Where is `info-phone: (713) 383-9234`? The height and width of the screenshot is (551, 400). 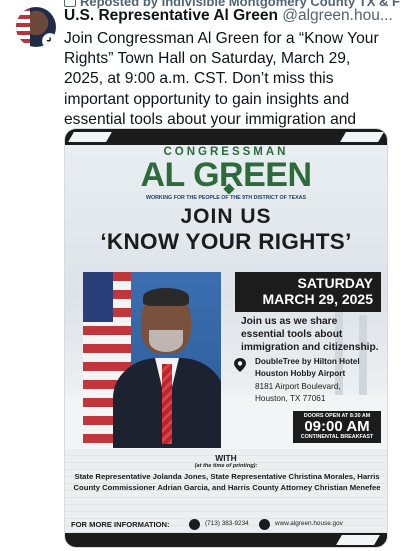
info-phone: (713) 383-9234 is located at coordinates (227, 523).